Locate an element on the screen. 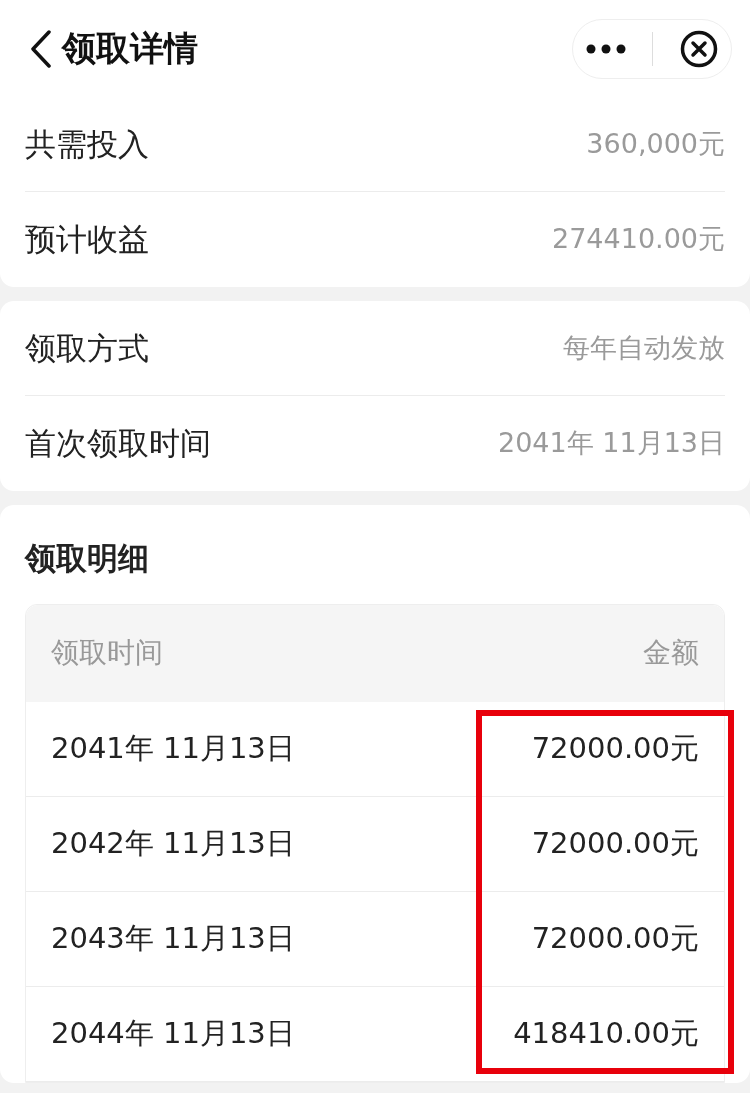  table-cell-text: 2042年 11月13日 is located at coordinates (173, 843).